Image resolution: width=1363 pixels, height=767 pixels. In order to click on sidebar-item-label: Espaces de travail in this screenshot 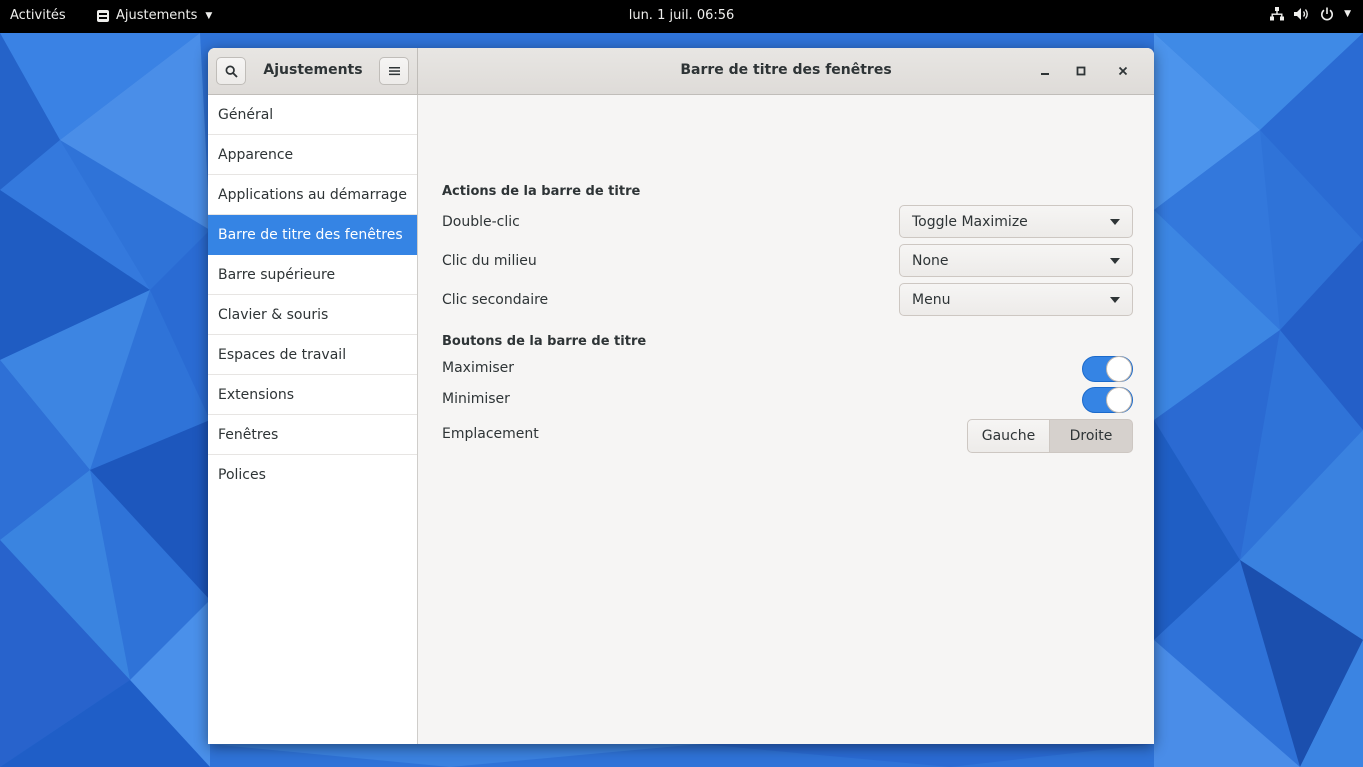, I will do `click(282, 354)`.